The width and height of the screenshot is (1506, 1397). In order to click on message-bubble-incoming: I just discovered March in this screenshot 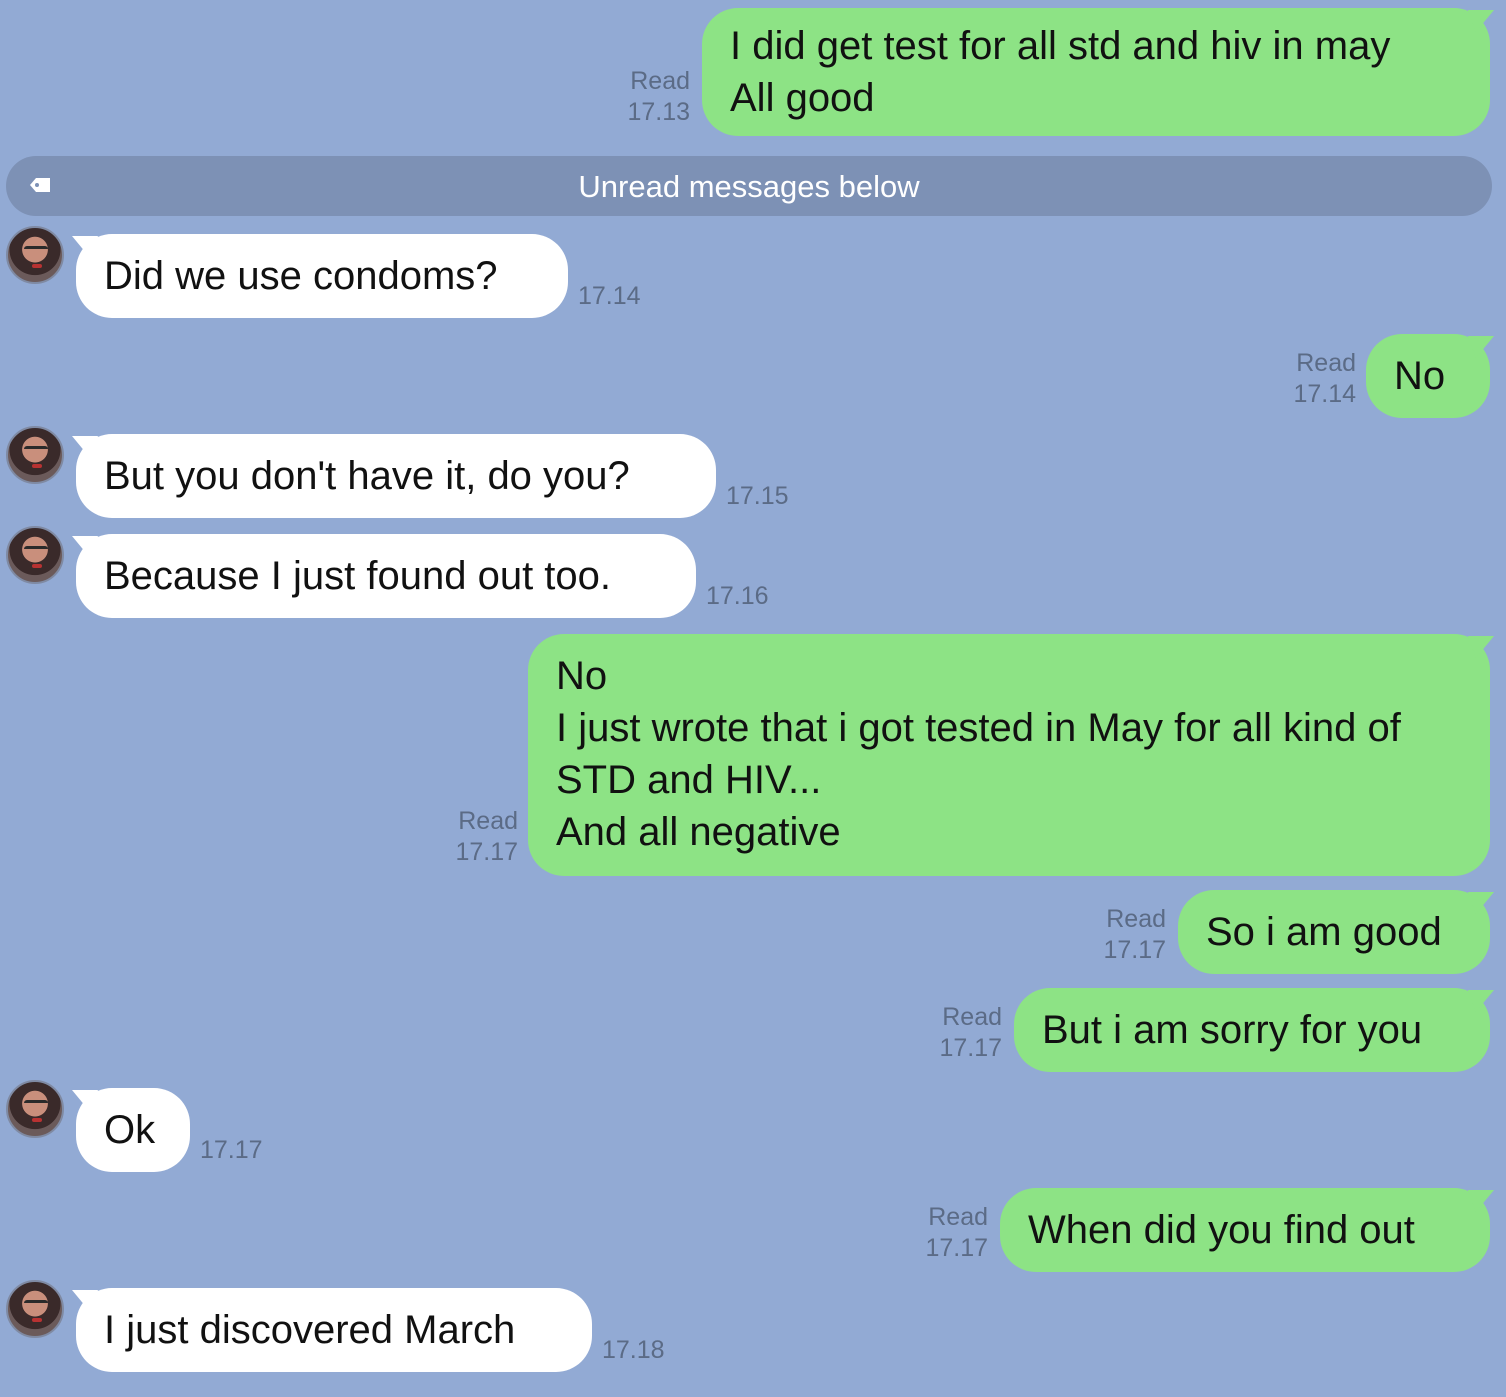, I will do `click(334, 1330)`.